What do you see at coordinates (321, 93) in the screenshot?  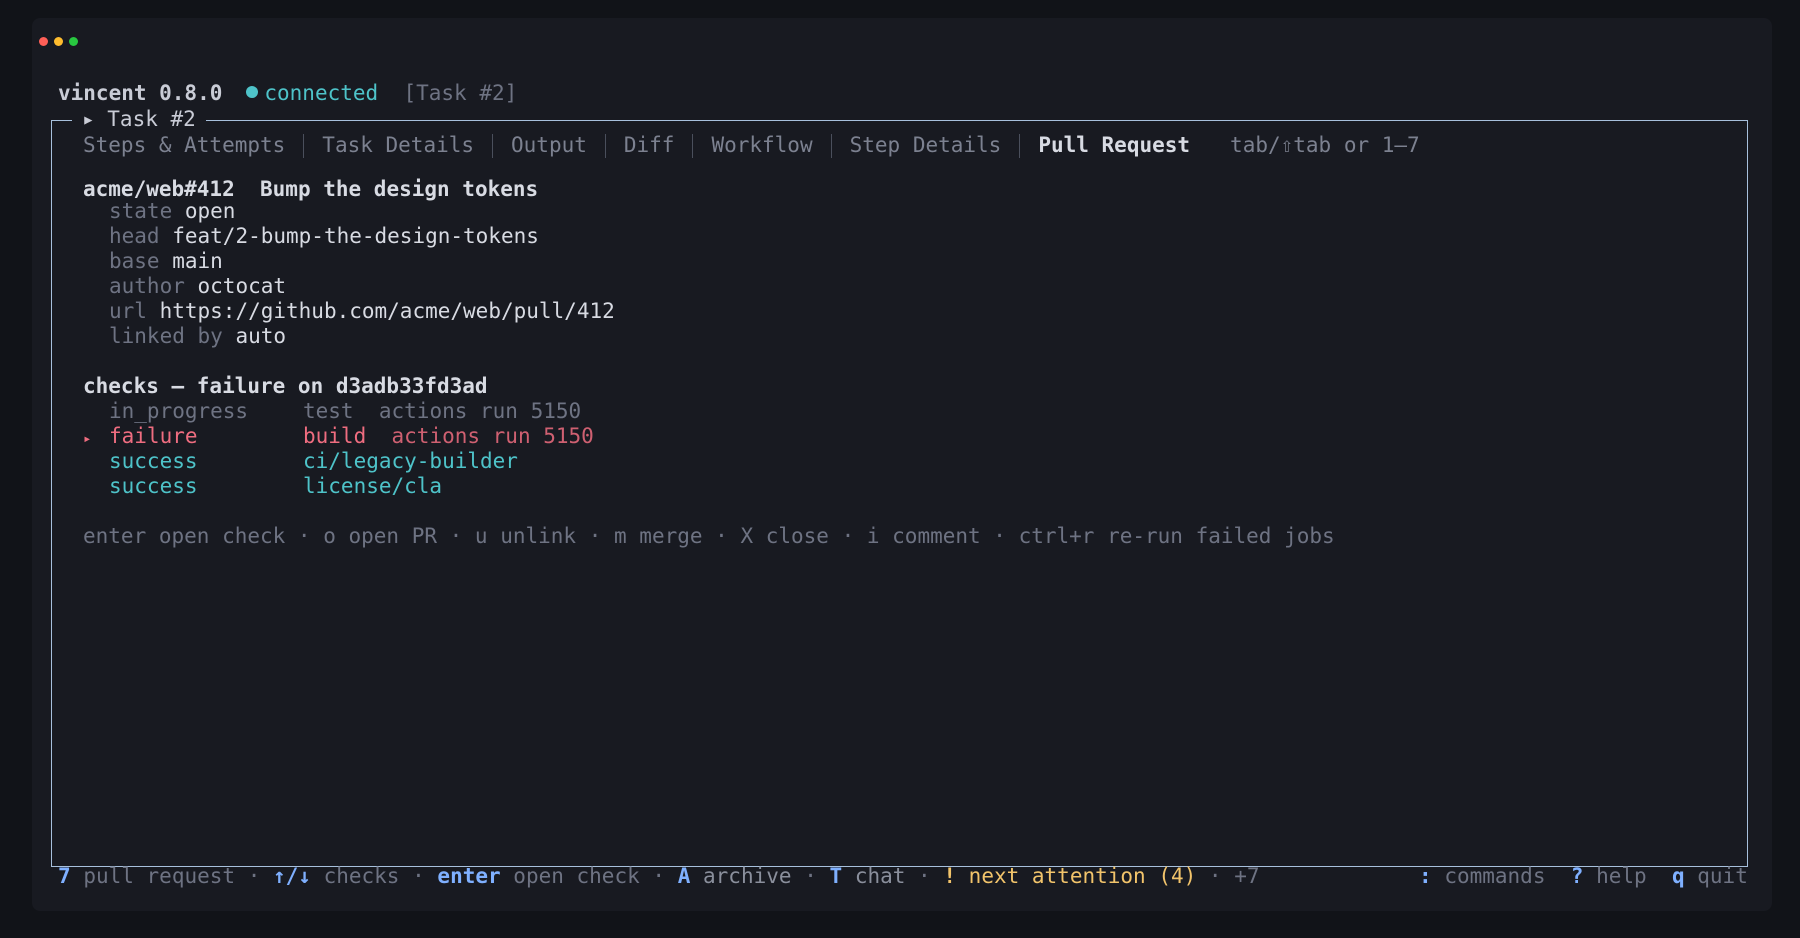 I see `connection-status: connected` at bounding box center [321, 93].